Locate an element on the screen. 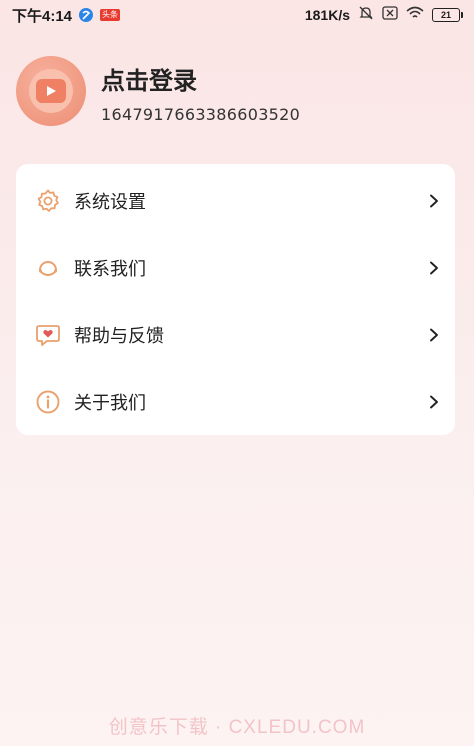  user-id: 1647917663386603520 is located at coordinates (201, 114).